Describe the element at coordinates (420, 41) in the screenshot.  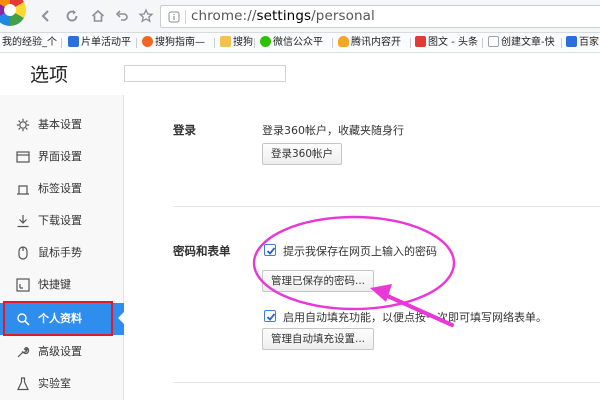
I see `toutiao-icon` at that location.